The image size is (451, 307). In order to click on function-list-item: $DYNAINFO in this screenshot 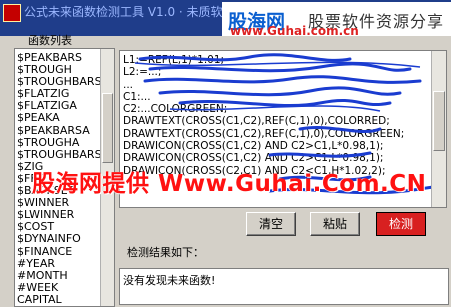, I will do `click(59, 239)`.